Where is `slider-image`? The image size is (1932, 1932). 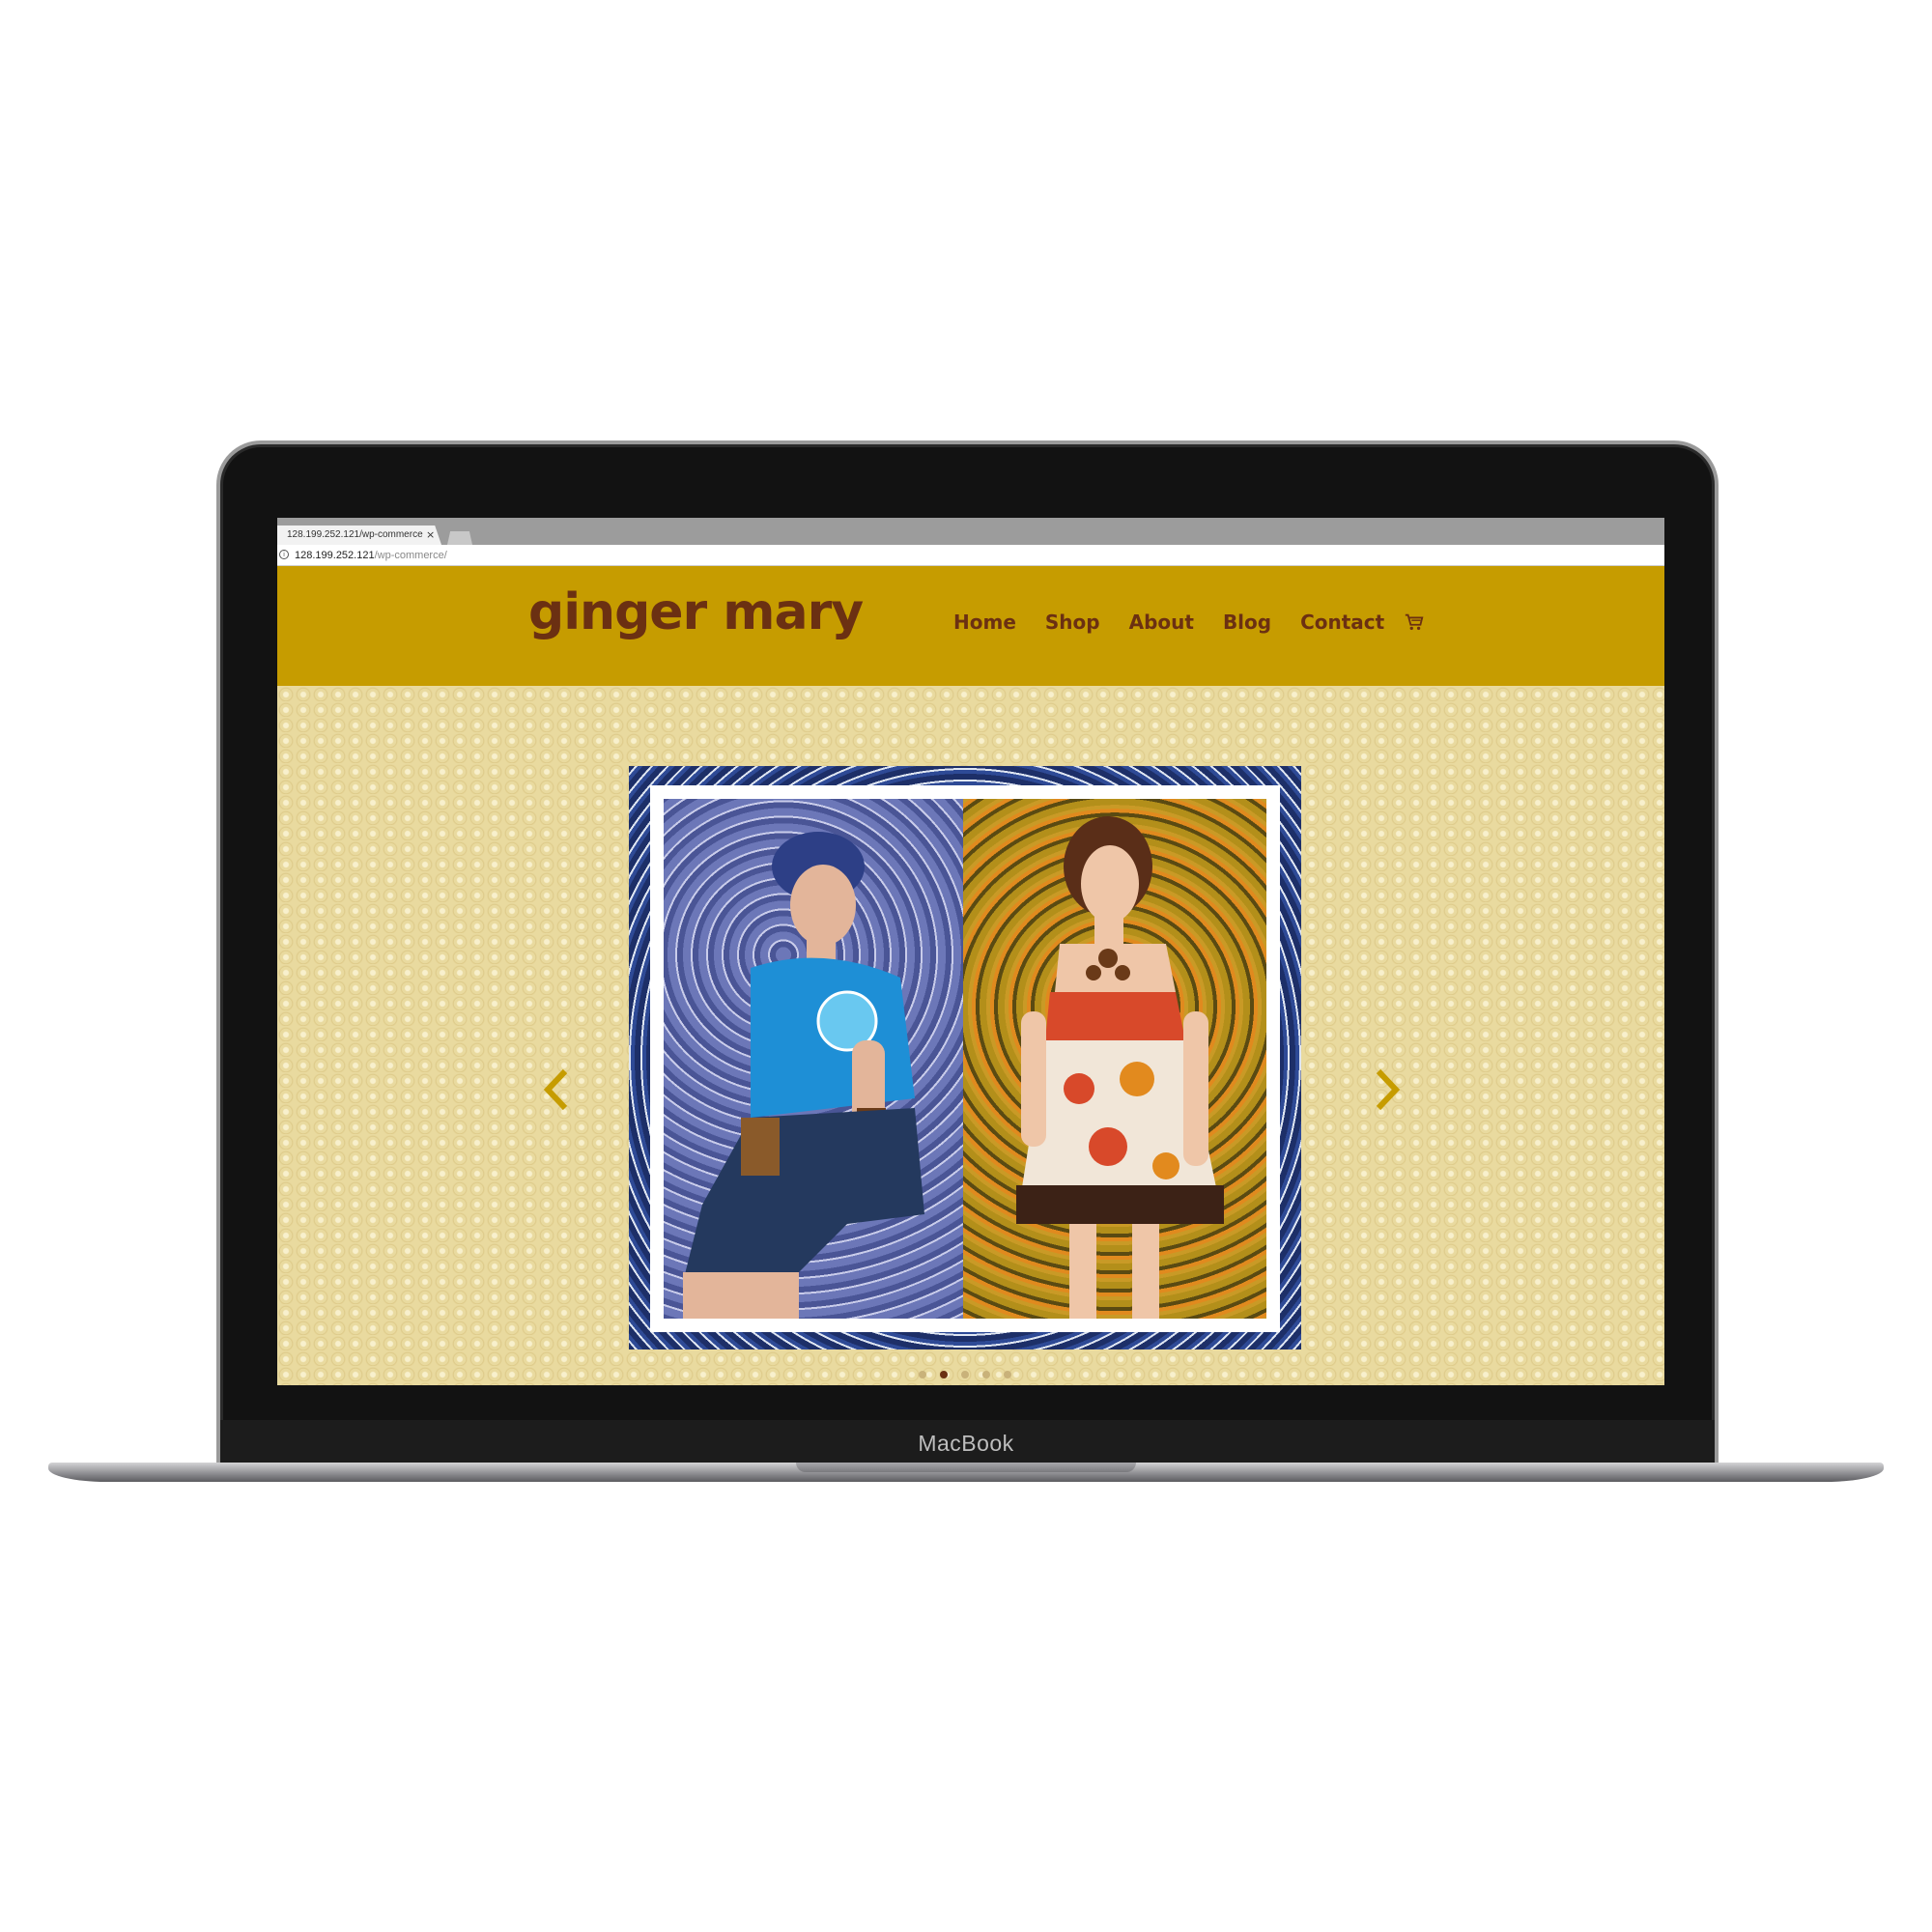
slider-image is located at coordinates (965, 1058).